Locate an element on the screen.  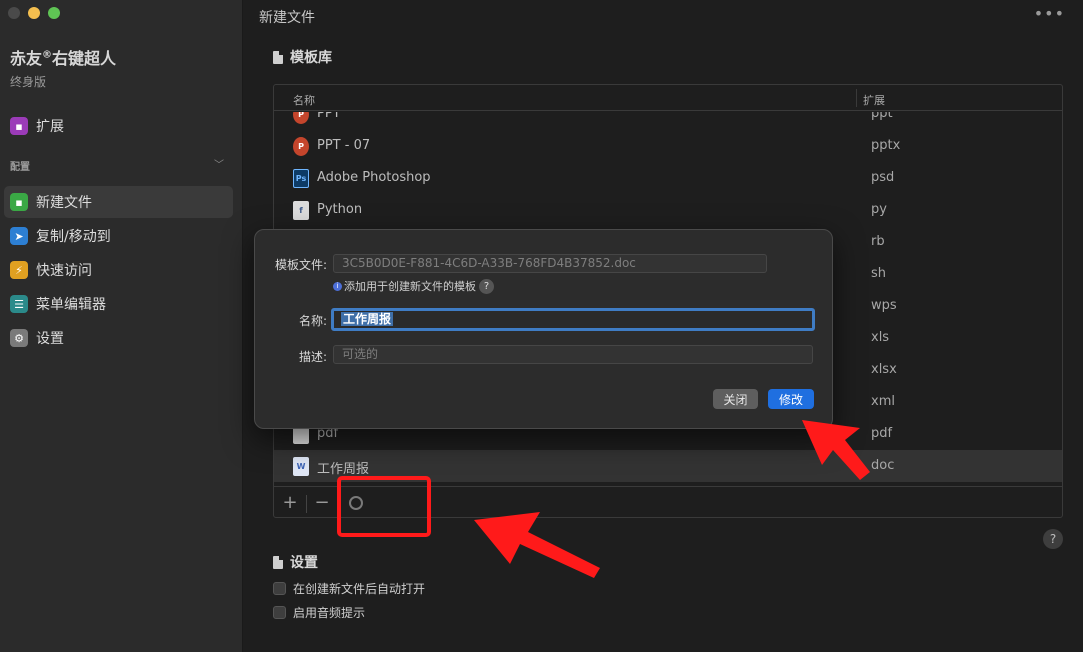
minimize-window-button is located at coordinates (34, 13).